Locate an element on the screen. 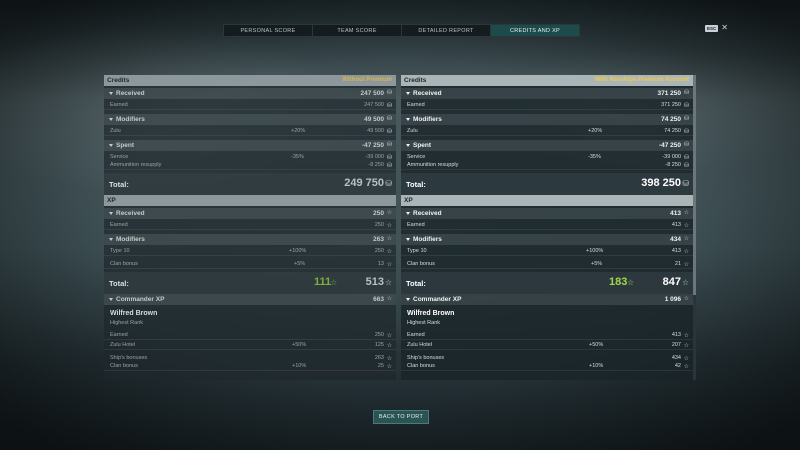 The height and width of the screenshot is (450, 800). scrollbar-thumb is located at coordinates (694, 185).